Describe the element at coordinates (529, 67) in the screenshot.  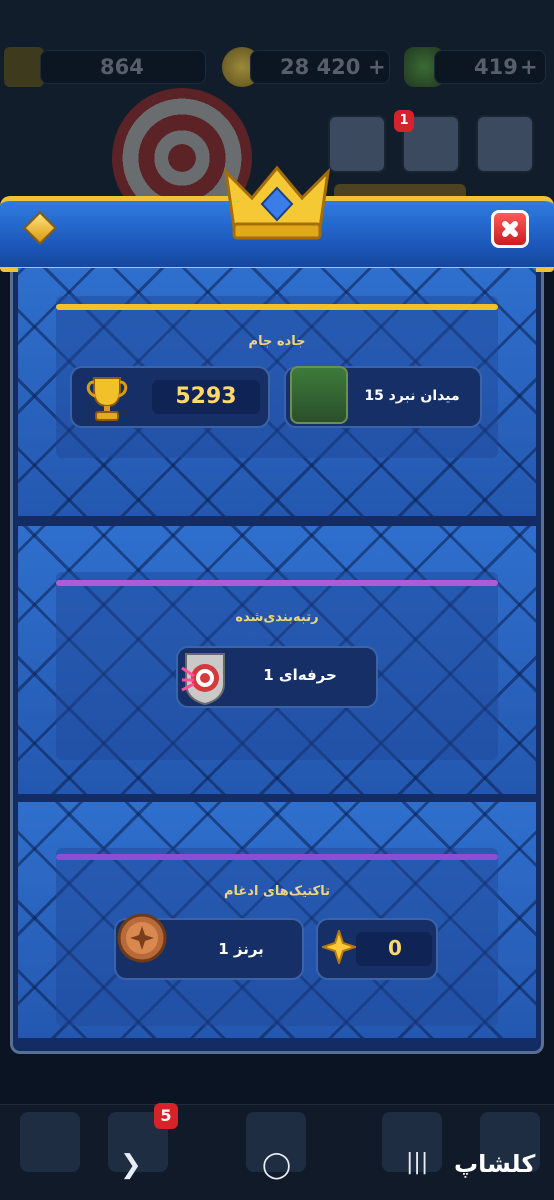
I see `gems-plus-icon: +` at that location.